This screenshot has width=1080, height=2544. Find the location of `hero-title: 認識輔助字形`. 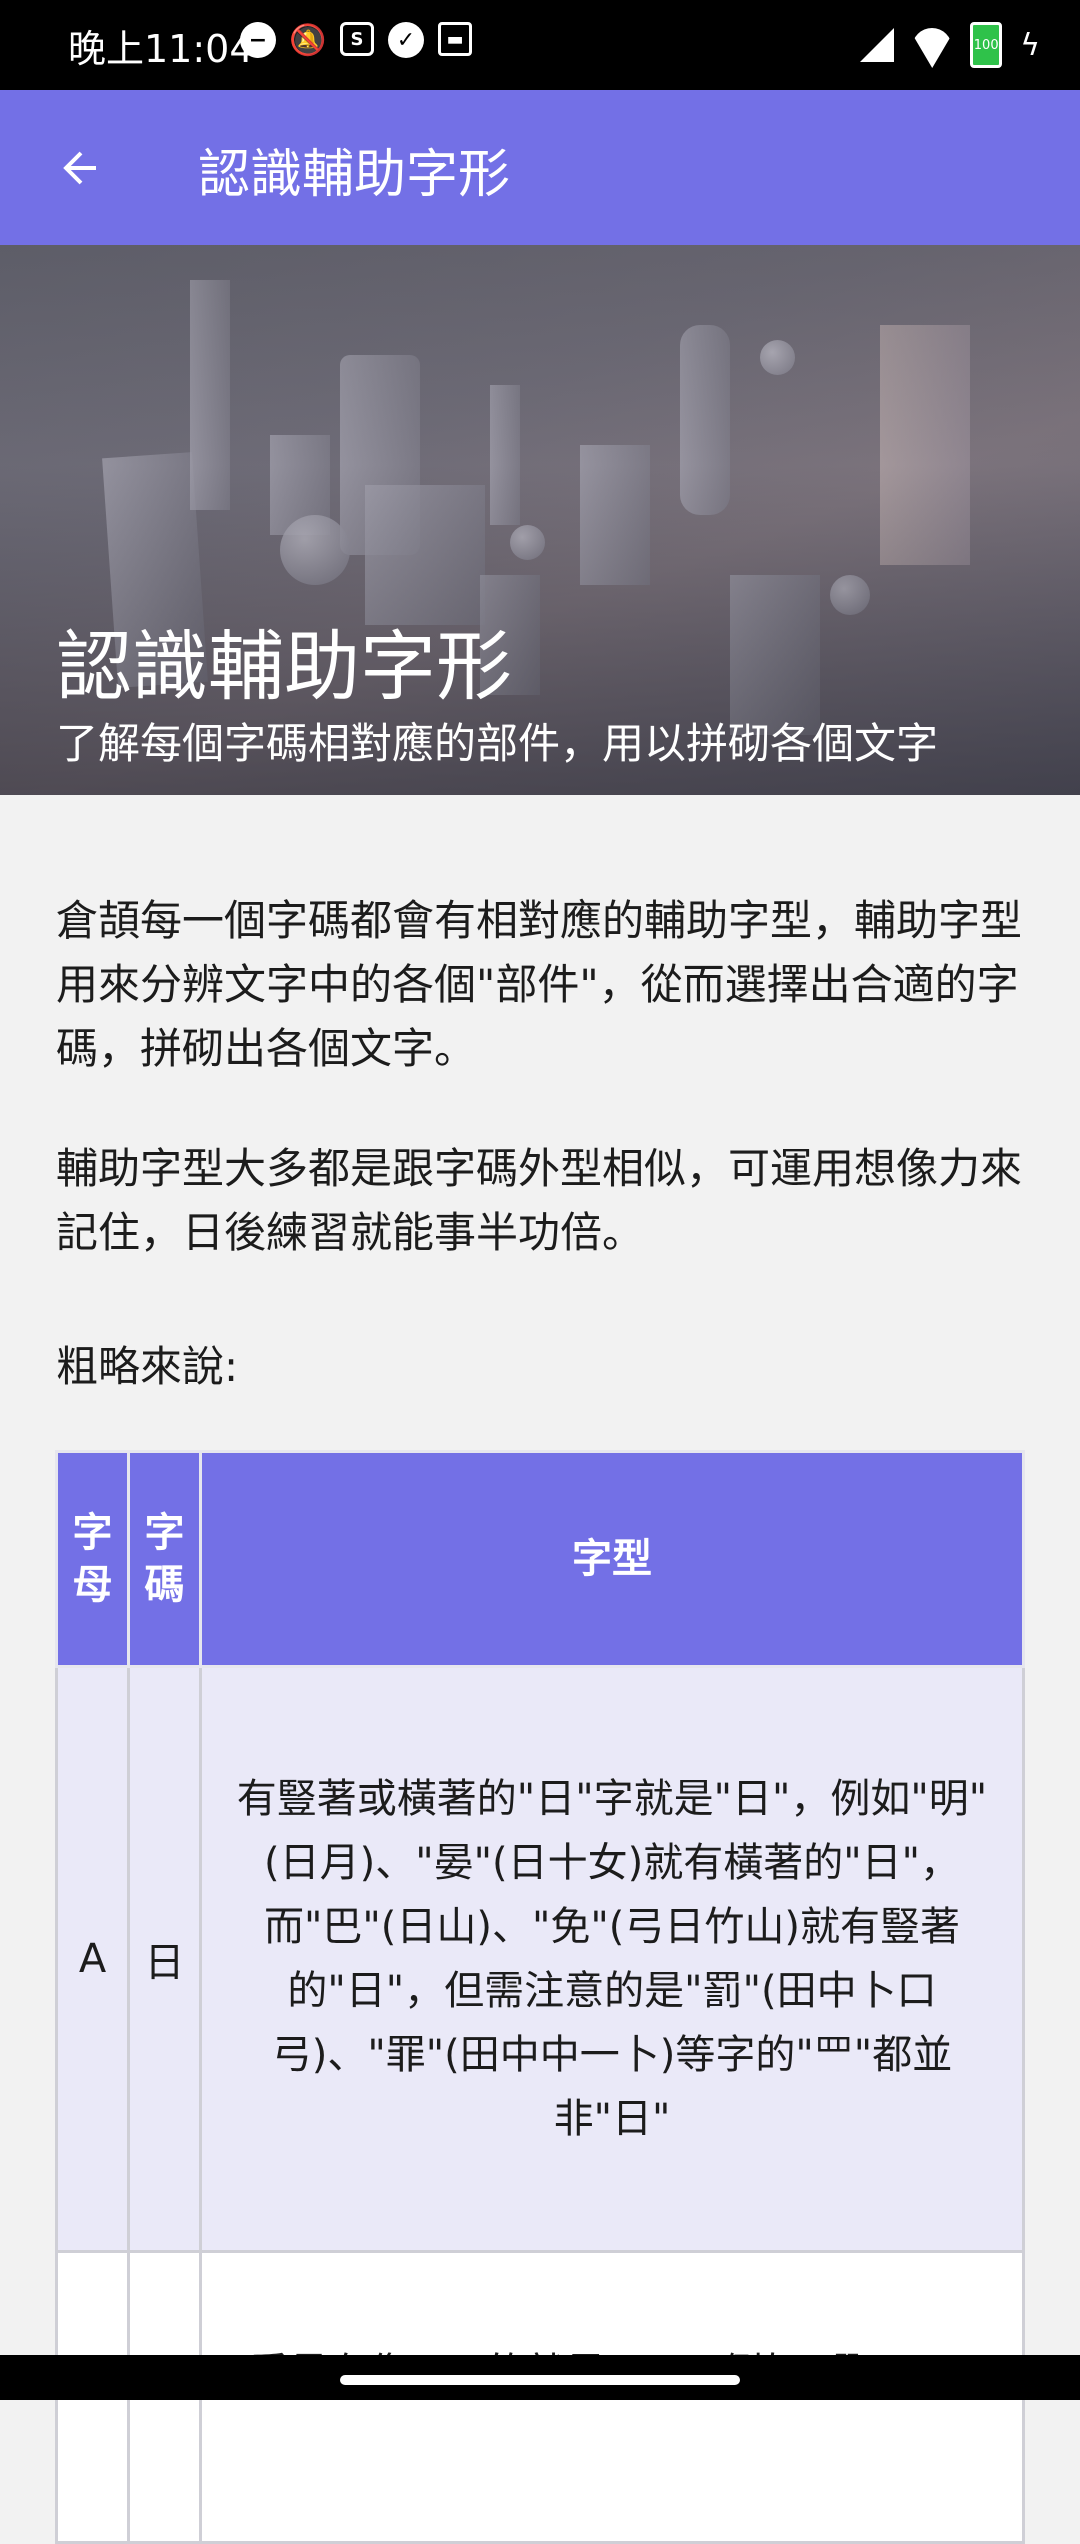

hero-title: 認識輔助字形 is located at coordinates (284, 667).